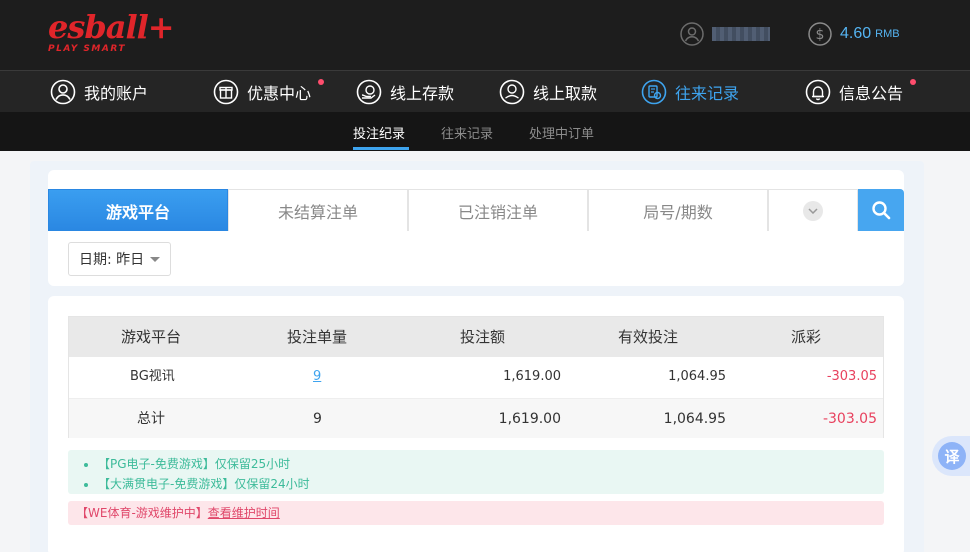  What do you see at coordinates (678, 210) in the screenshot?
I see `tab-round-number: 局号/期数` at bounding box center [678, 210].